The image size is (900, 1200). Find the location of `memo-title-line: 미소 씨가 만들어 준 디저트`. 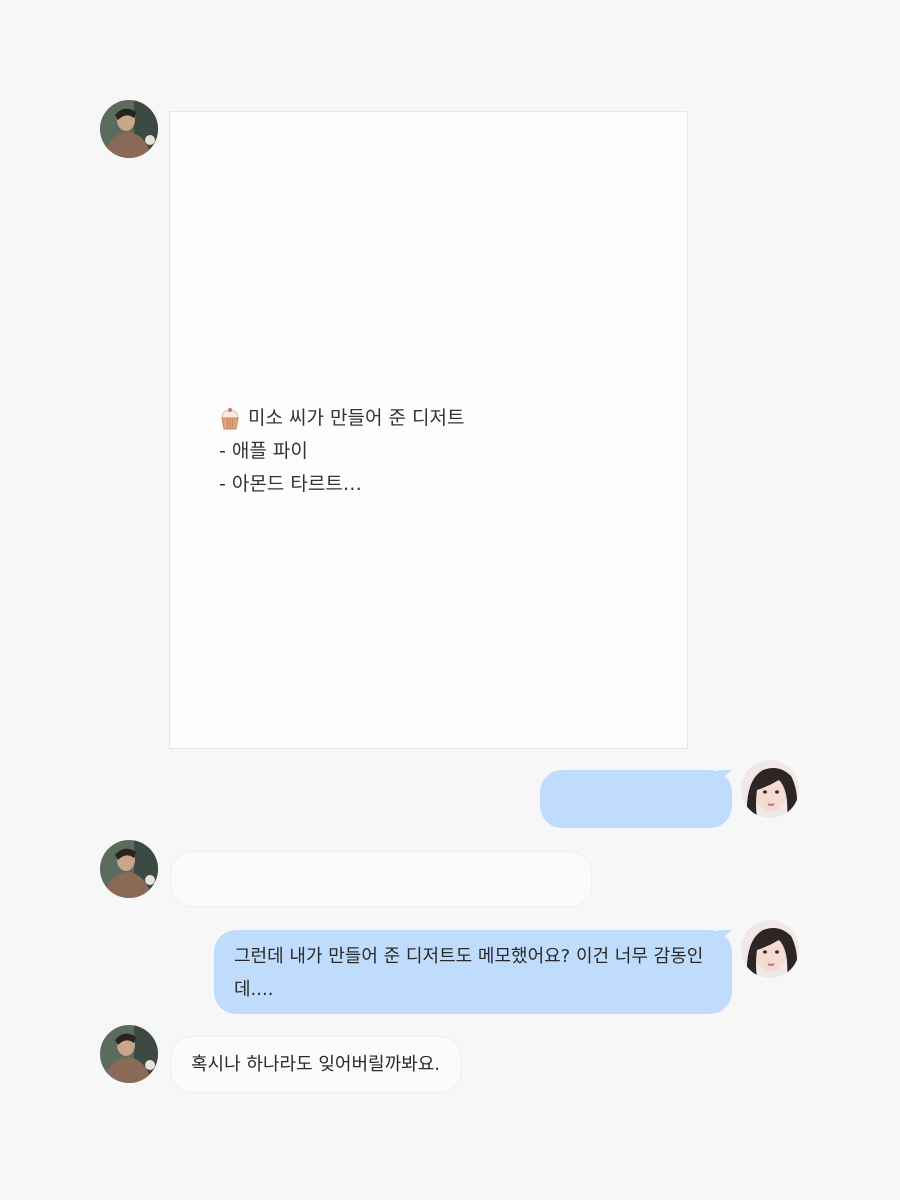

memo-title-line: 미소 씨가 만들어 준 디저트 is located at coordinates (341, 418).